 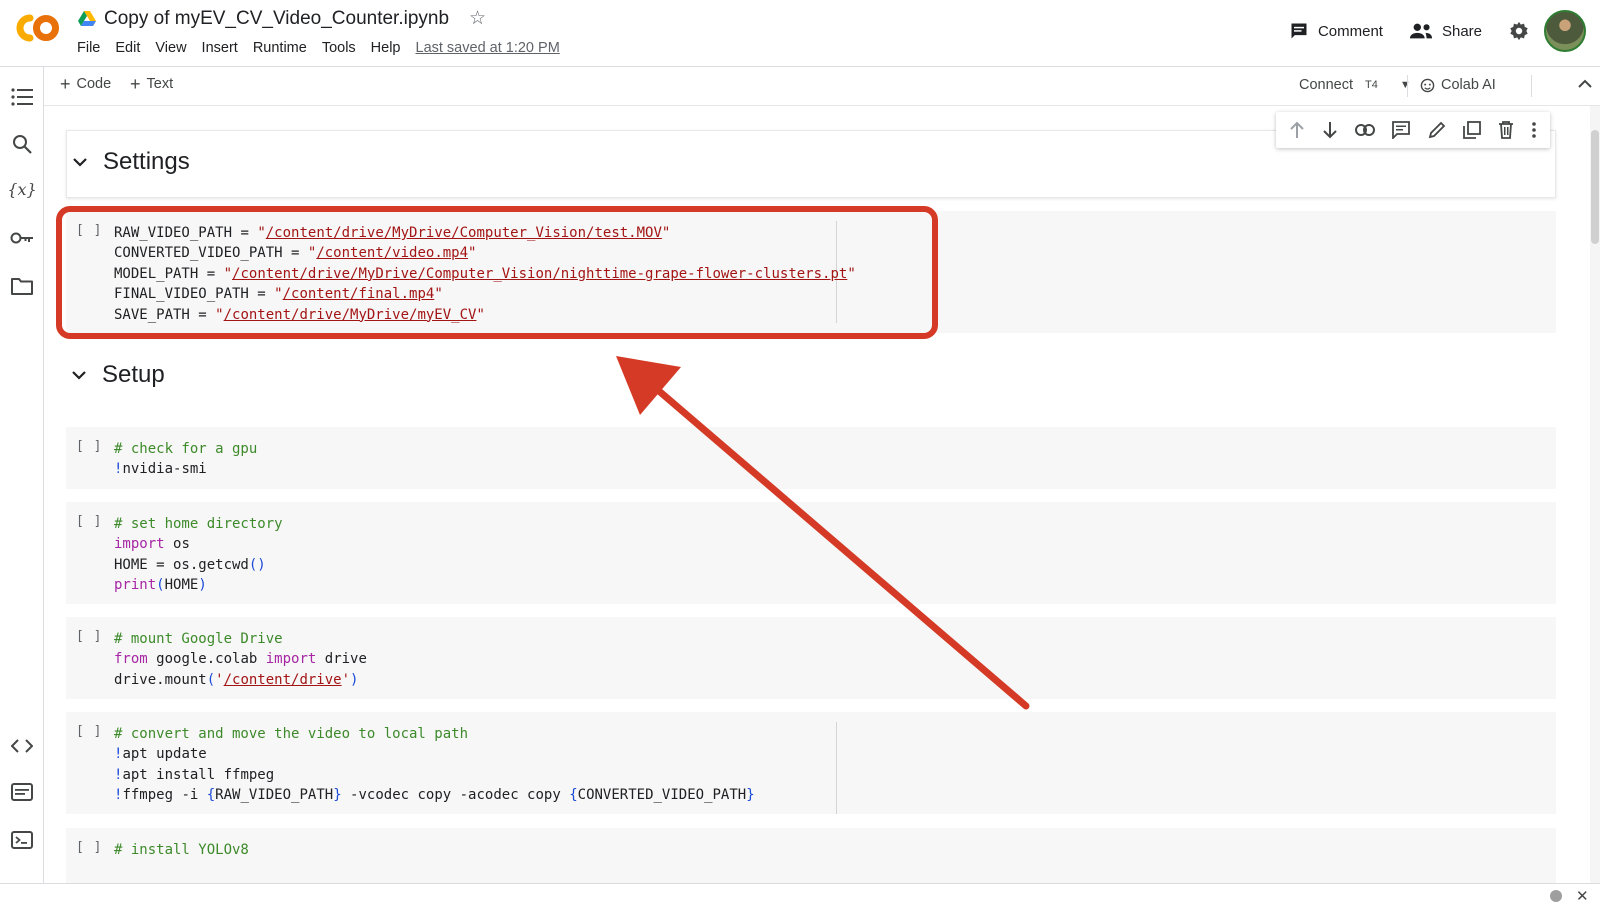 I want to click on edit-icon, so click(x=1437, y=130).